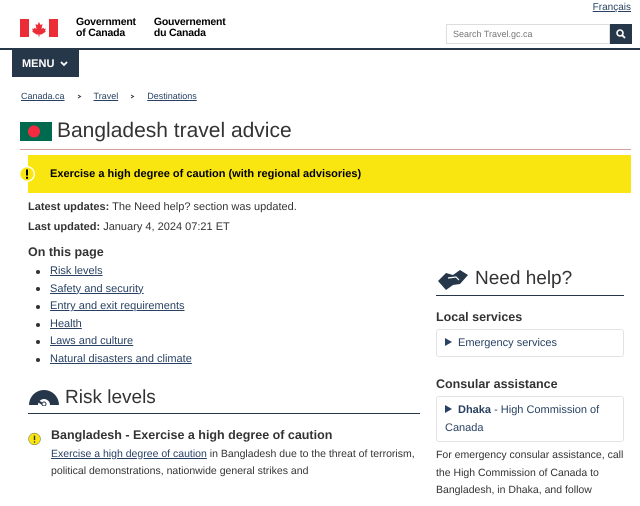  Describe the element at coordinates (206, 174) in the screenshot. I see `advisory-text: Exercise a high degree of caution (with regional advisories)` at that location.